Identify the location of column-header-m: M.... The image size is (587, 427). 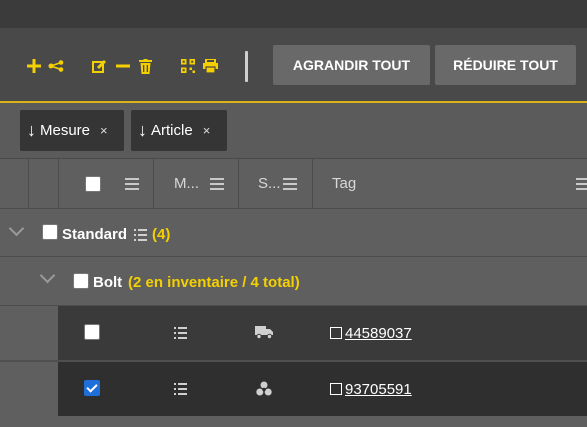
(186, 183).